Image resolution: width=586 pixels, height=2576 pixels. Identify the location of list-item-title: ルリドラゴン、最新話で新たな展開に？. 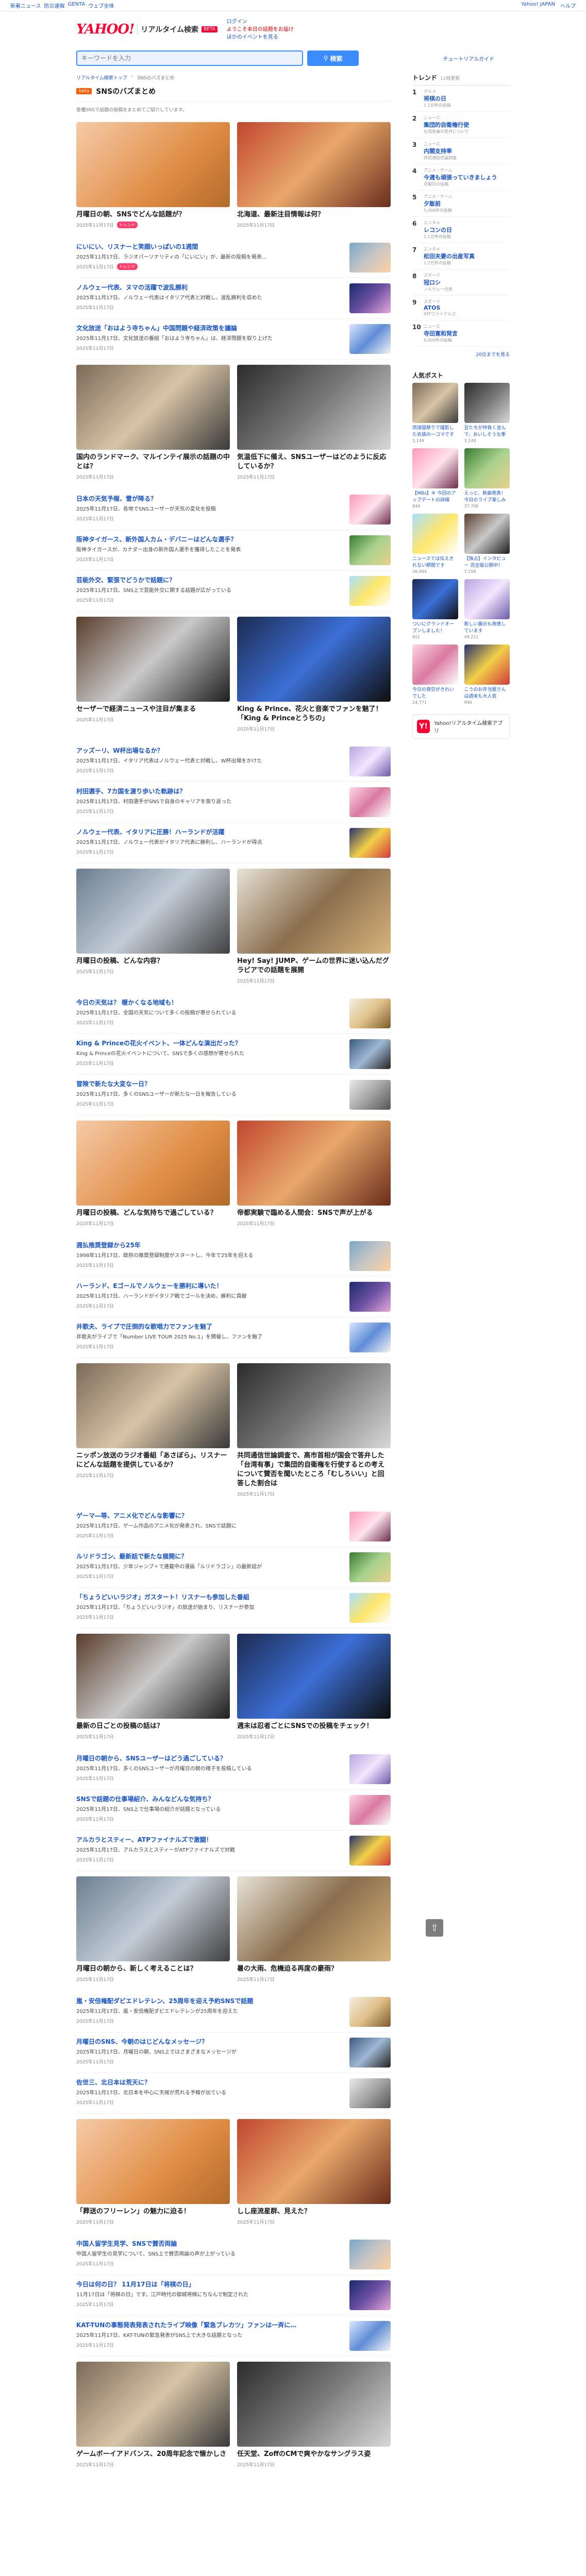
(210, 1556).